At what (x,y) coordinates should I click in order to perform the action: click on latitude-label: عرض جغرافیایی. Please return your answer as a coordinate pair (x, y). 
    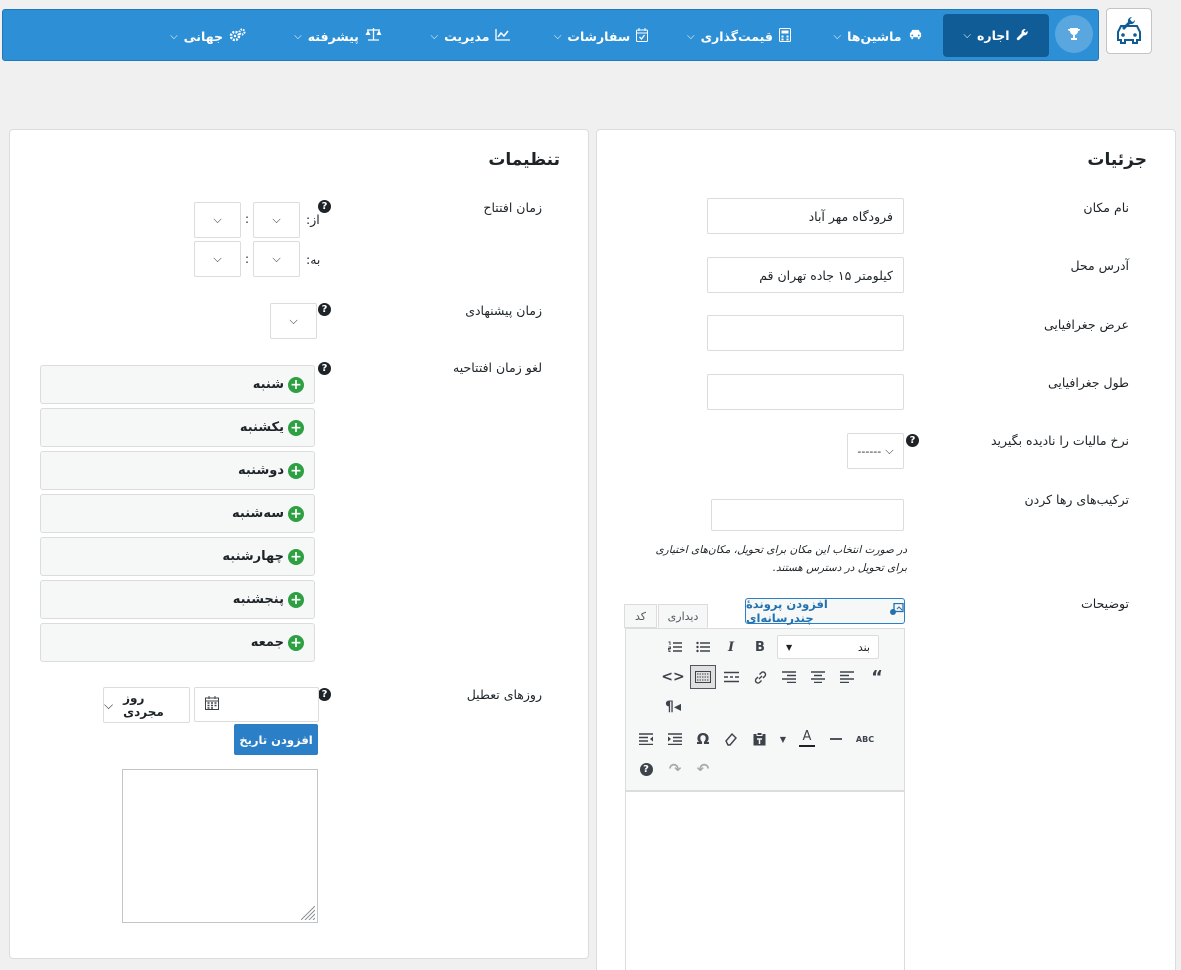
    Looking at the image, I should click on (1086, 324).